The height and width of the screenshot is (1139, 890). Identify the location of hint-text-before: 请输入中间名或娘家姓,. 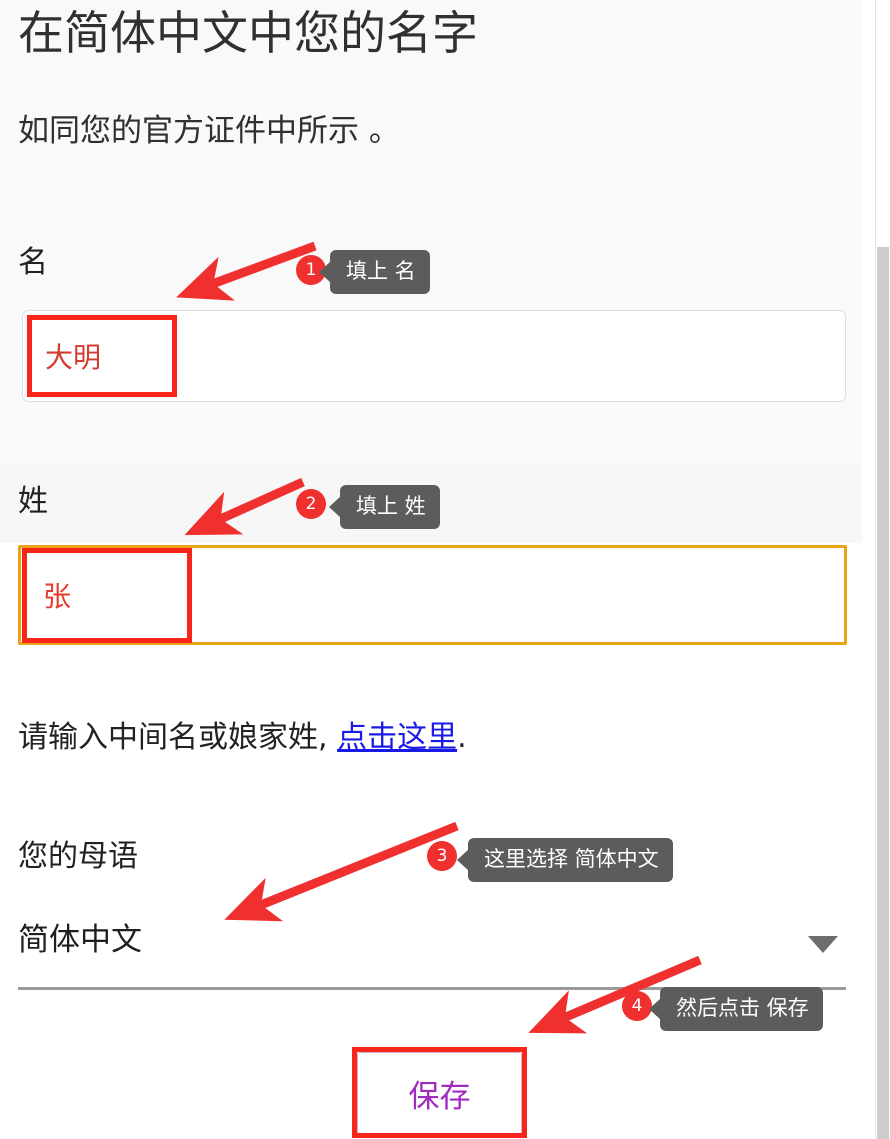
(178, 737).